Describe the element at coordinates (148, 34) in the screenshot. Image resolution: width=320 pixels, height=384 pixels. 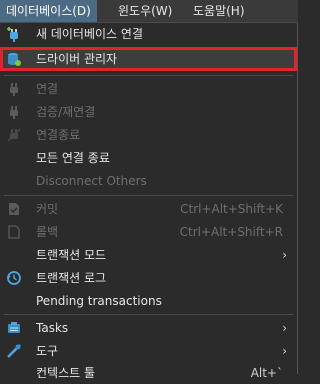
I see `menu-item-new-connection: 새 데이터베이스 연결` at that location.